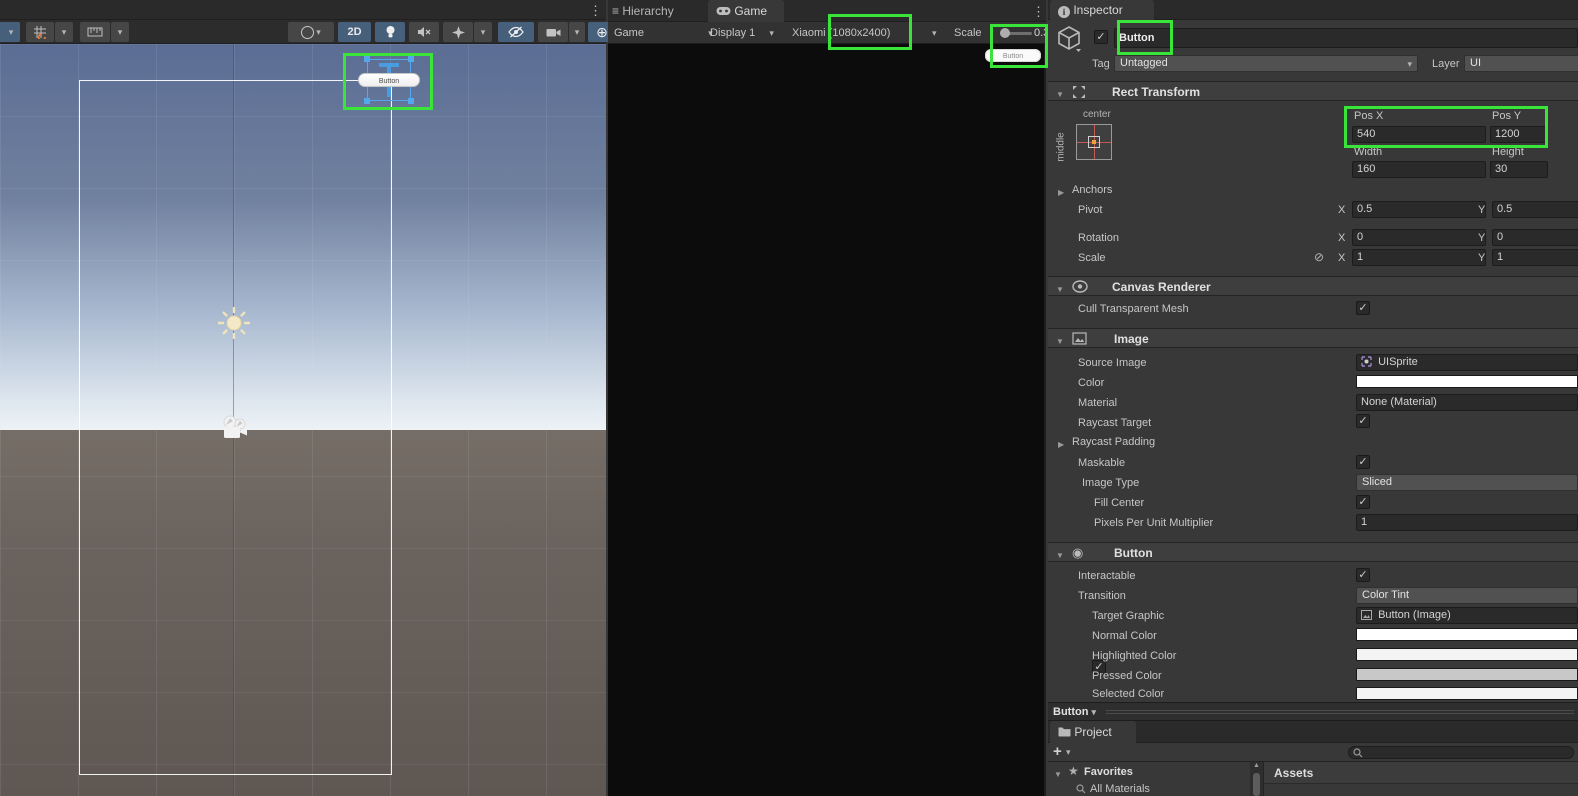  What do you see at coordinates (1313, 91) in the screenshot?
I see `rect-transform-header: Rect Transform` at bounding box center [1313, 91].